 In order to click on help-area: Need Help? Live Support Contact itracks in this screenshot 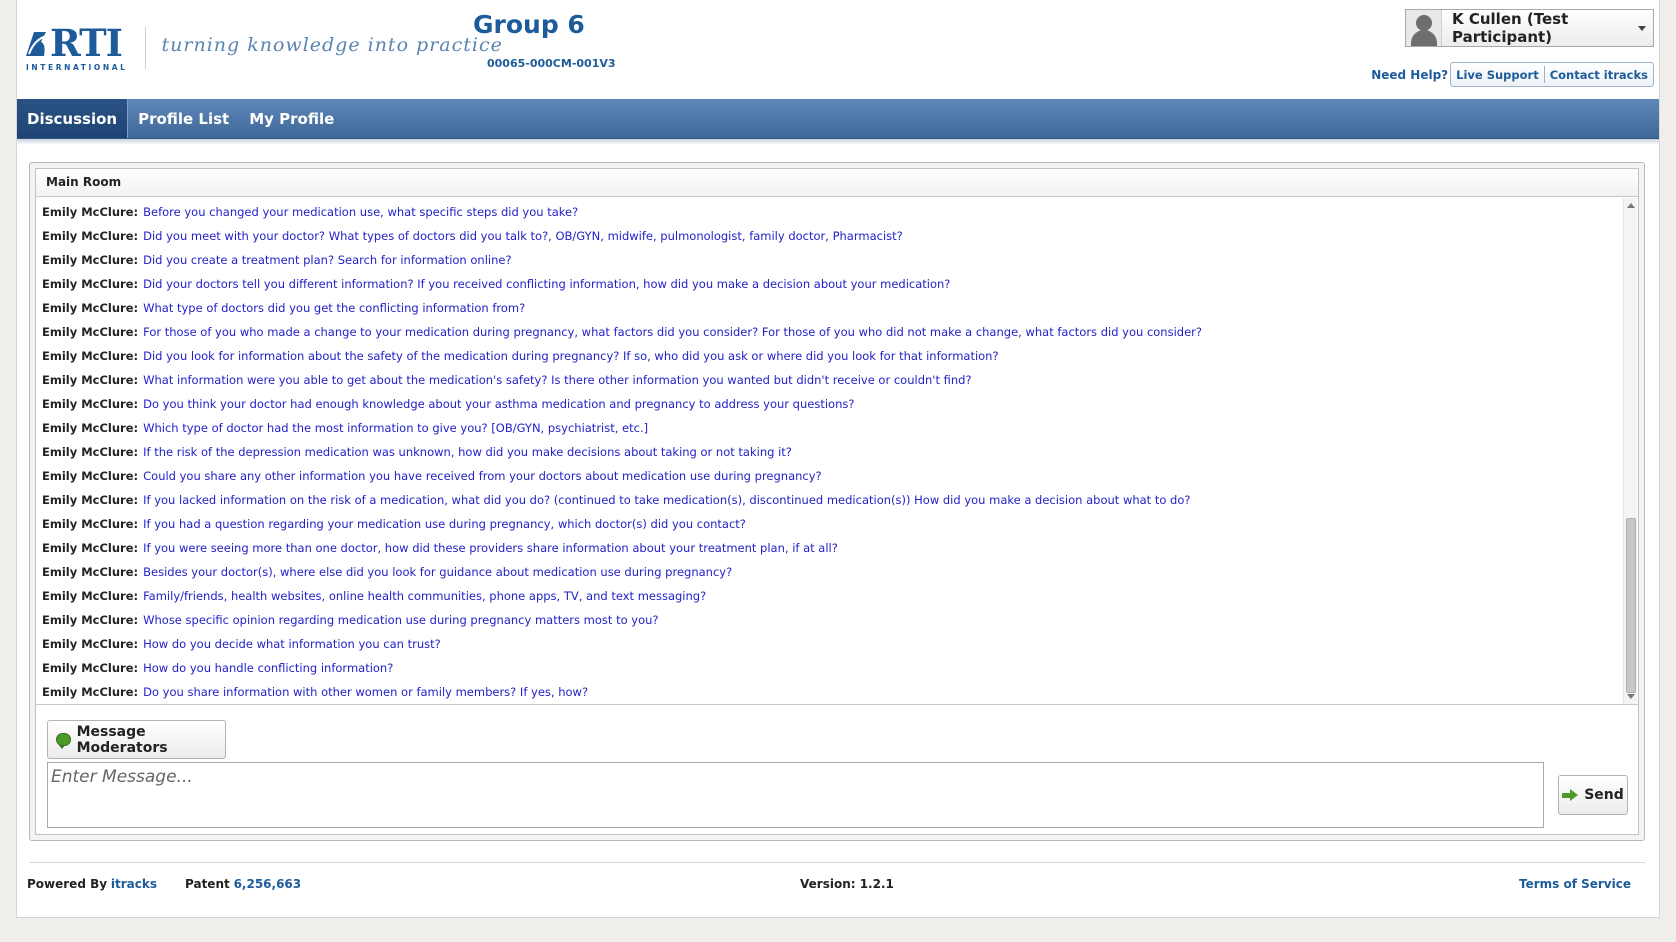, I will do `click(1512, 74)`.